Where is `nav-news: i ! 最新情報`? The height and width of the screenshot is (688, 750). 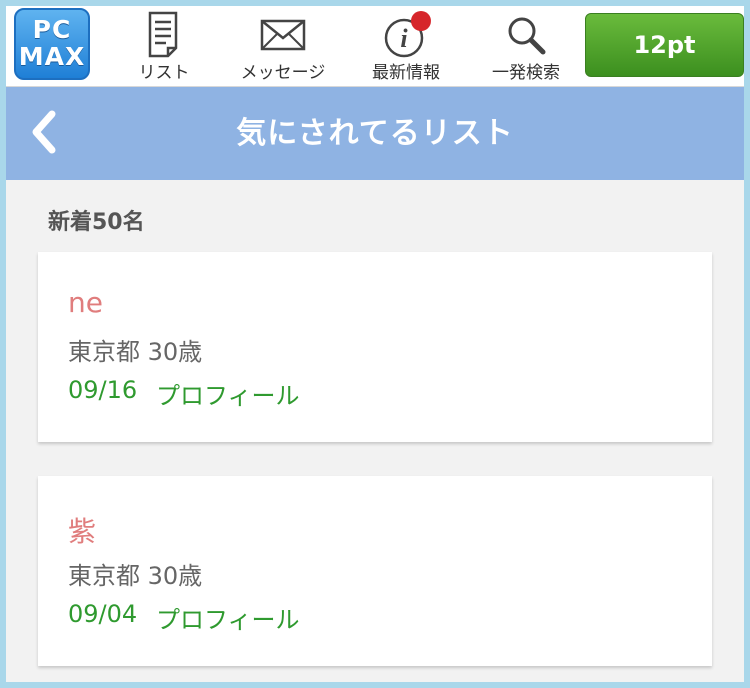 nav-news: i ! 最新情報 is located at coordinates (406, 45).